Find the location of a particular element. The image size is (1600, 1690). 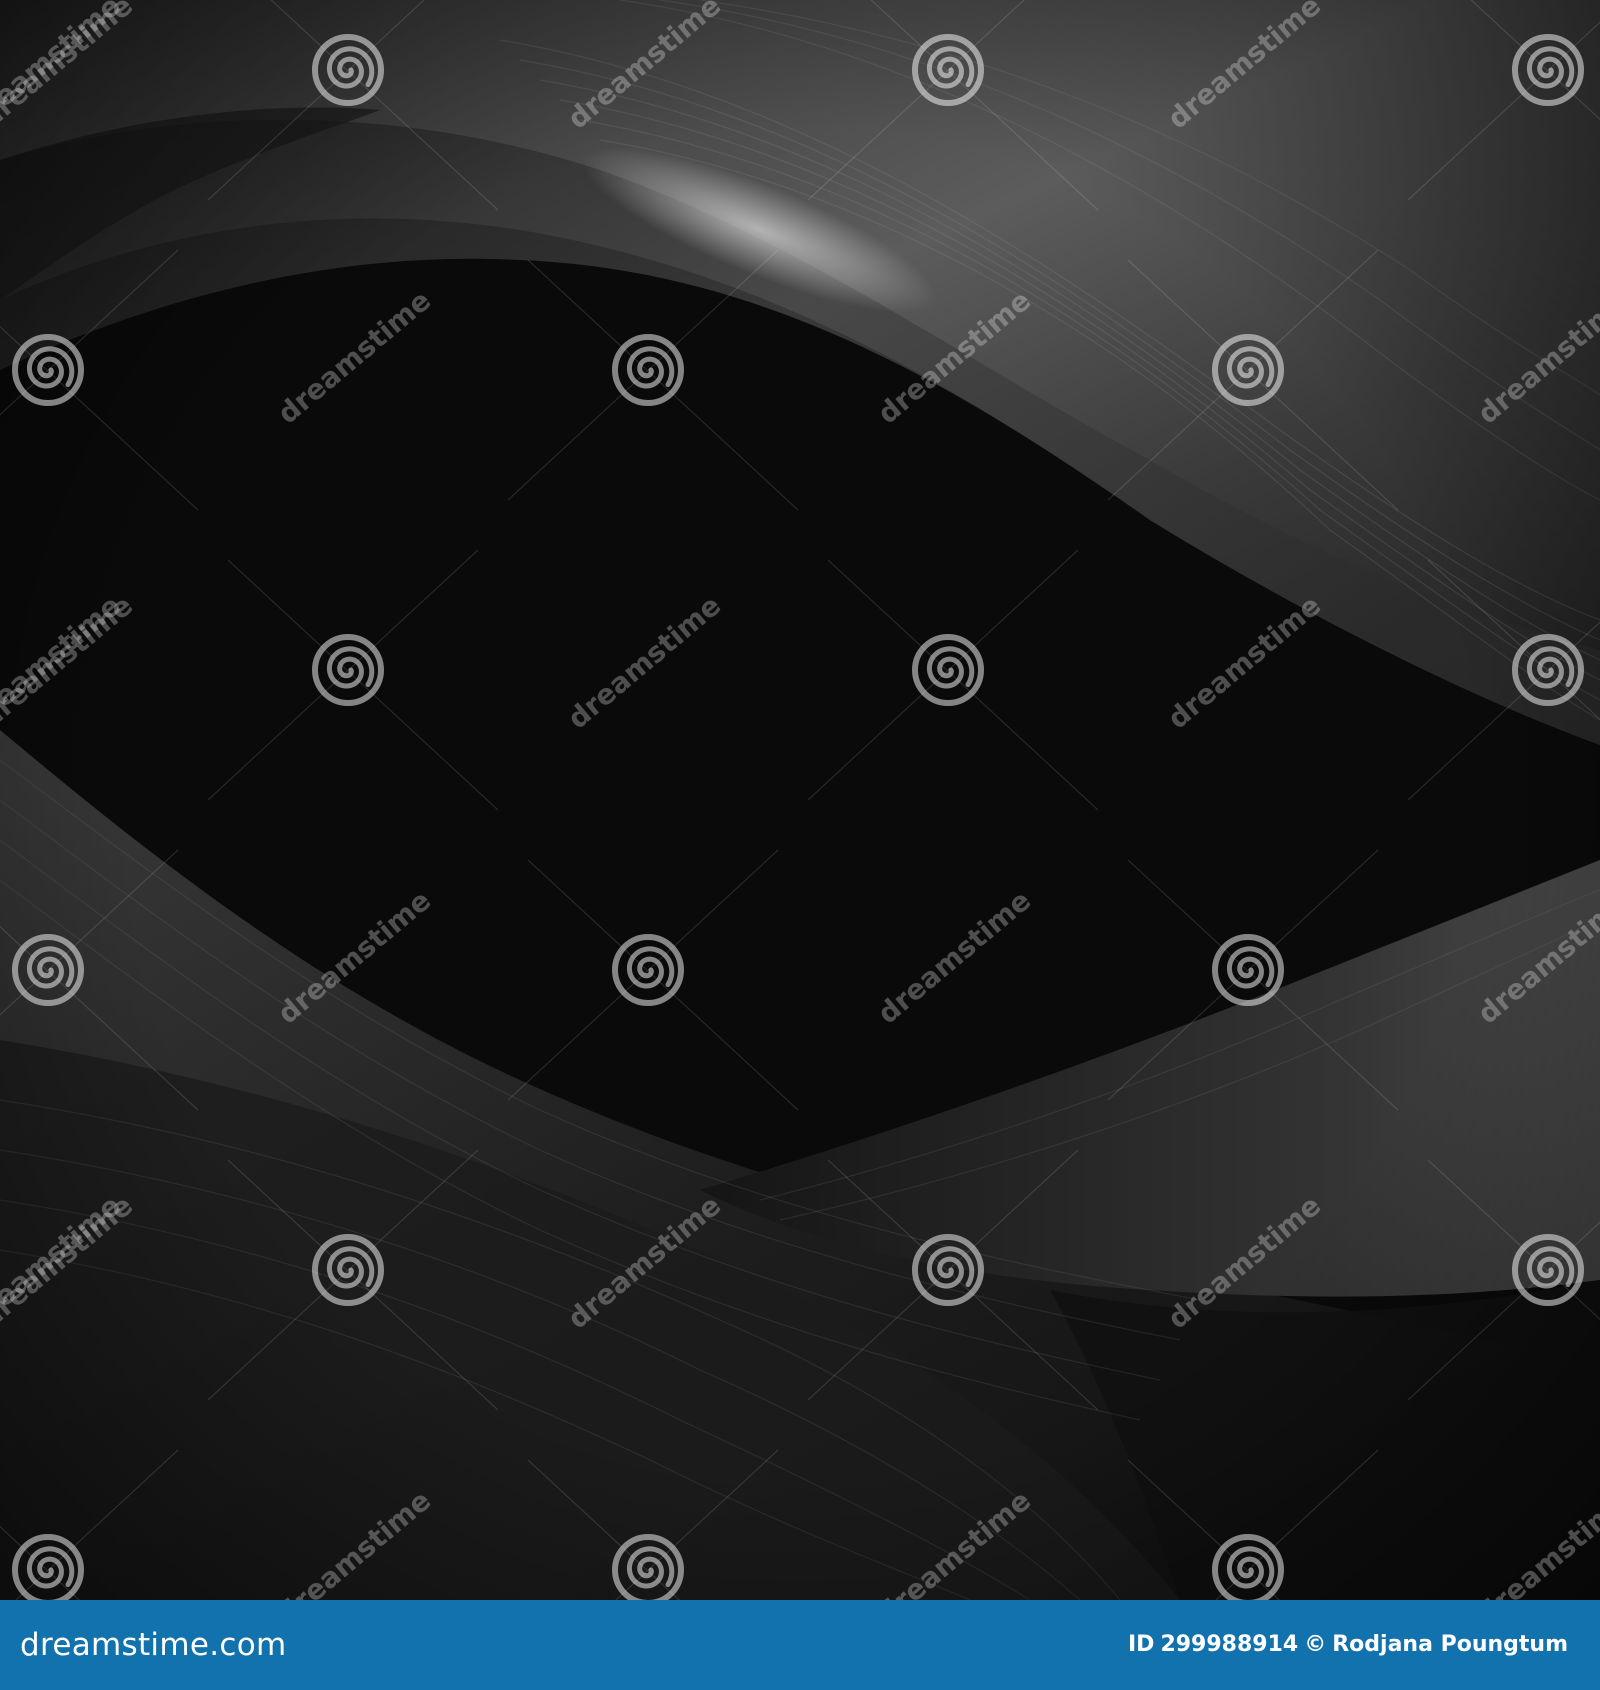

footer-brand: dreamstime.com is located at coordinates (153, 1645).